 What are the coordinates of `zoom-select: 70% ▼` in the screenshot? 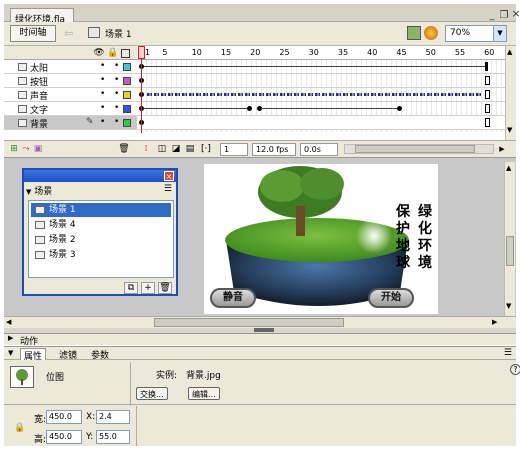 It's located at (476, 33).